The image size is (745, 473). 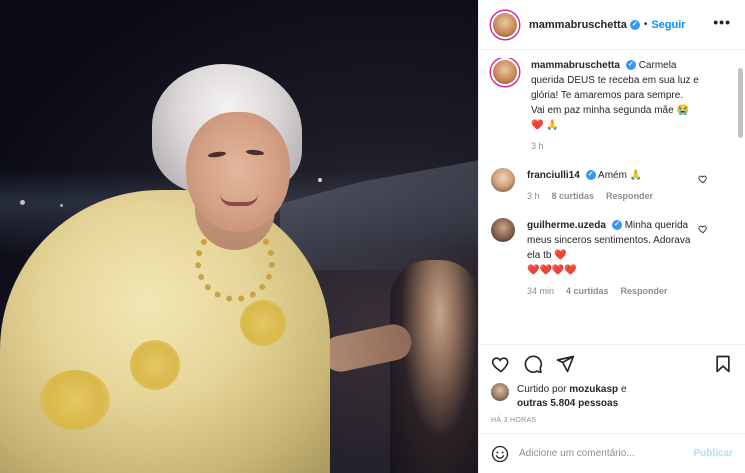 I want to click on likes-prefix: Curtido por, so click(x=542, y=389).